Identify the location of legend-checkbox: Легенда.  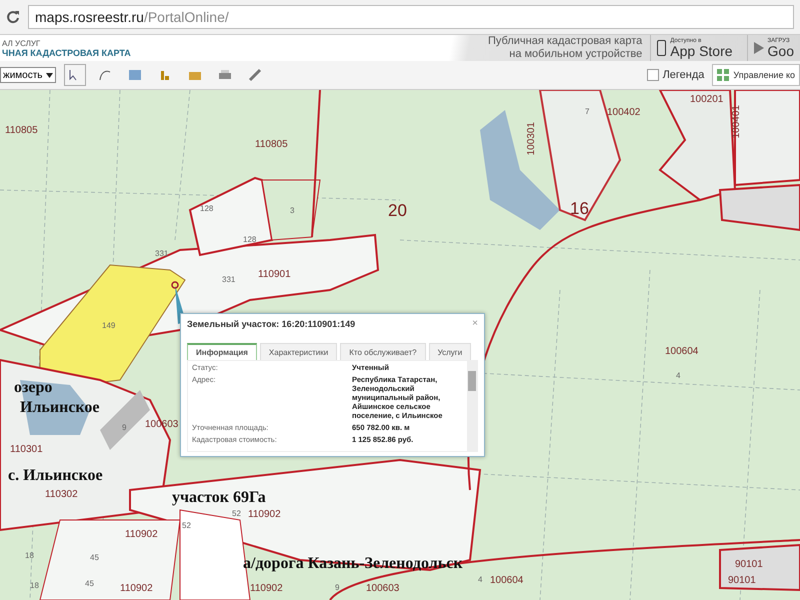
(675, 75).